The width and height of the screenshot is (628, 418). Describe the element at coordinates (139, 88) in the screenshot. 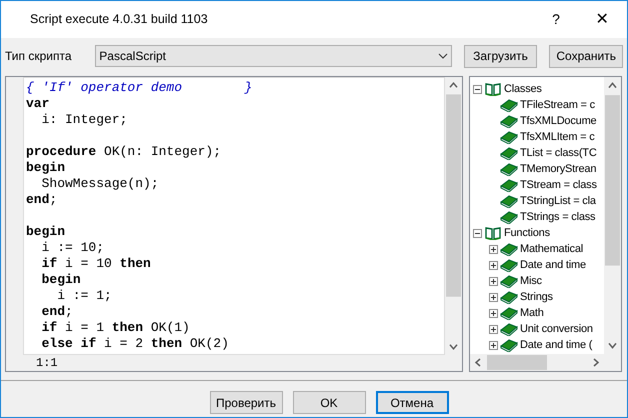

I see `code-comment: { 'If' operator demo }` at that location.